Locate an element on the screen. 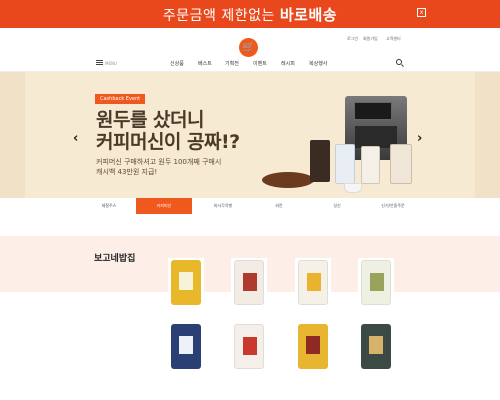  signup-link: 회원가입 is located at coordinates (370, 39).